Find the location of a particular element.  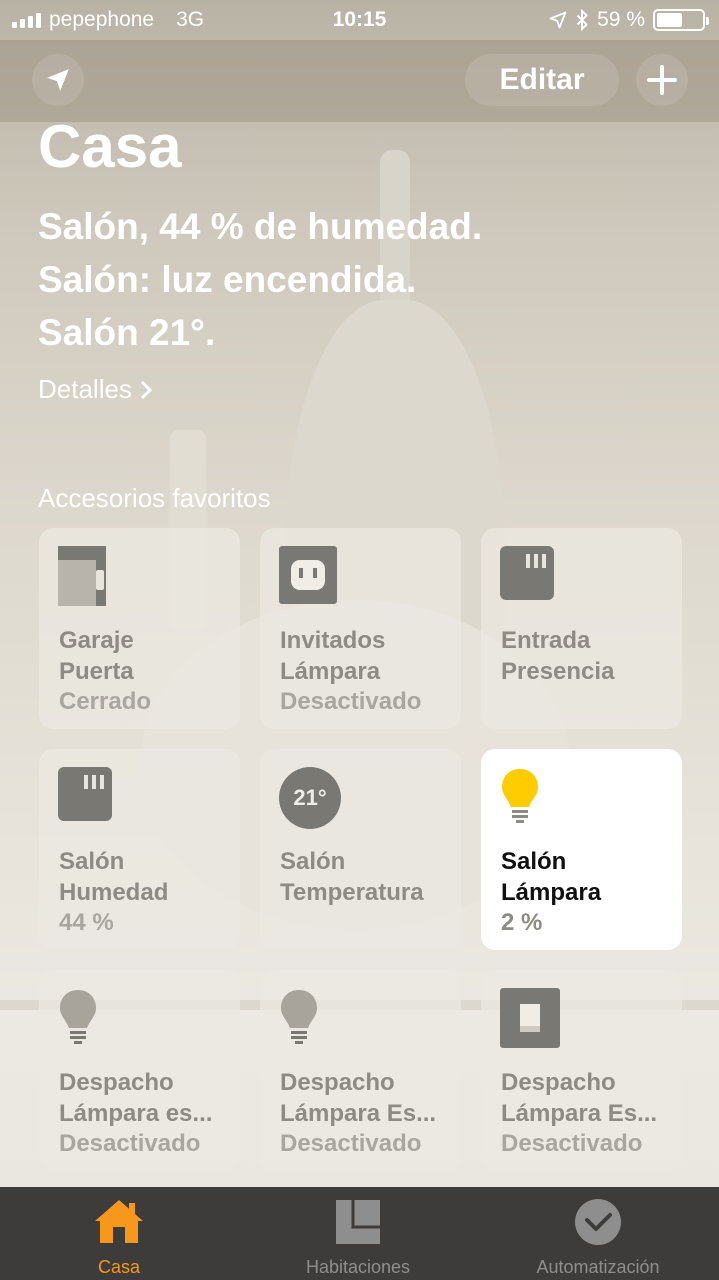

tab-label: Automatización is located at coordinates (598, 1267).